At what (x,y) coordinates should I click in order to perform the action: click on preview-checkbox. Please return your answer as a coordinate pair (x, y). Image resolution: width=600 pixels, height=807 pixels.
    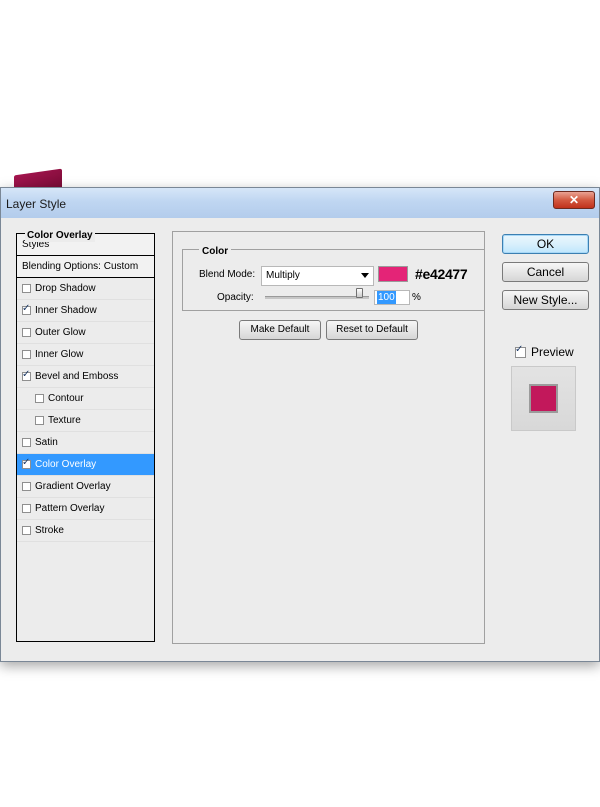
    Looking at the image, I should click on (520, 351).